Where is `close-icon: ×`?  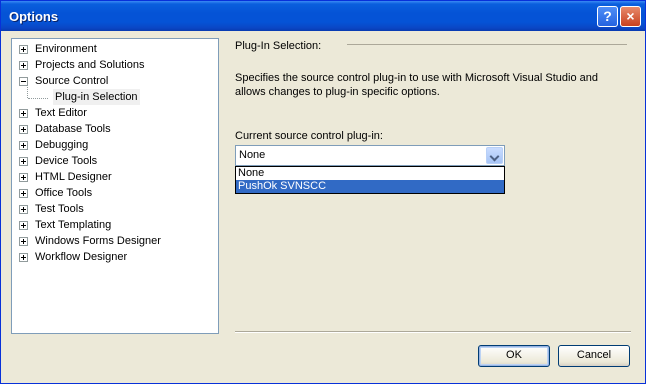 close-icon: × is located at coordinates (630, 16).